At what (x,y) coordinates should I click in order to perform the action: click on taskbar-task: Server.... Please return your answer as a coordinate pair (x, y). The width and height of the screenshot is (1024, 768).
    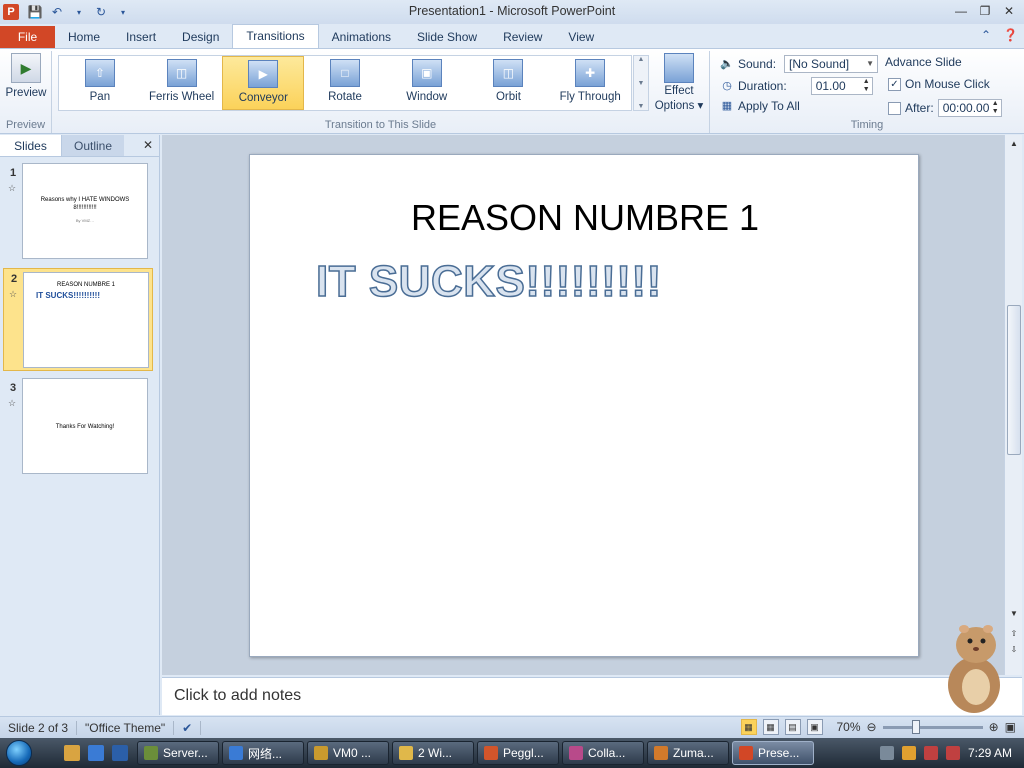
    Looking at the image, I should click on (178, 753).